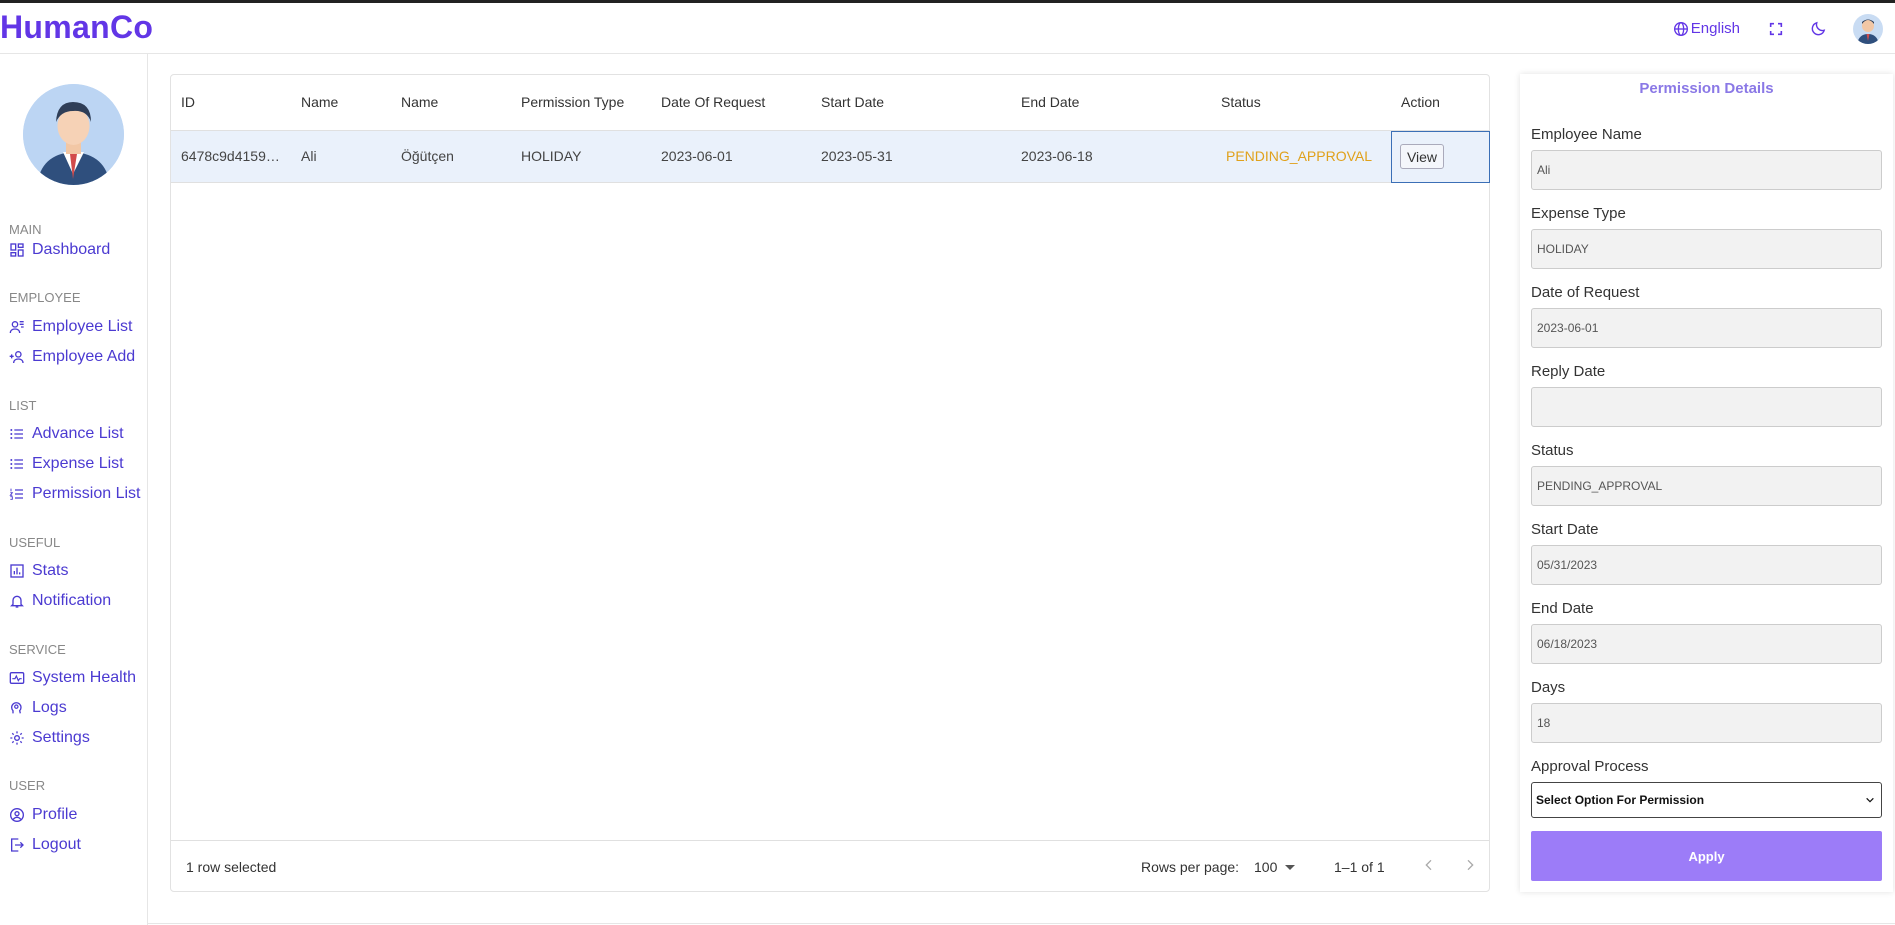 The height and width of the screenshot is (925, 1895). Describe the element at coordinates (188, 102) in the screenshot. I see `column-header-id: ID` at that location.